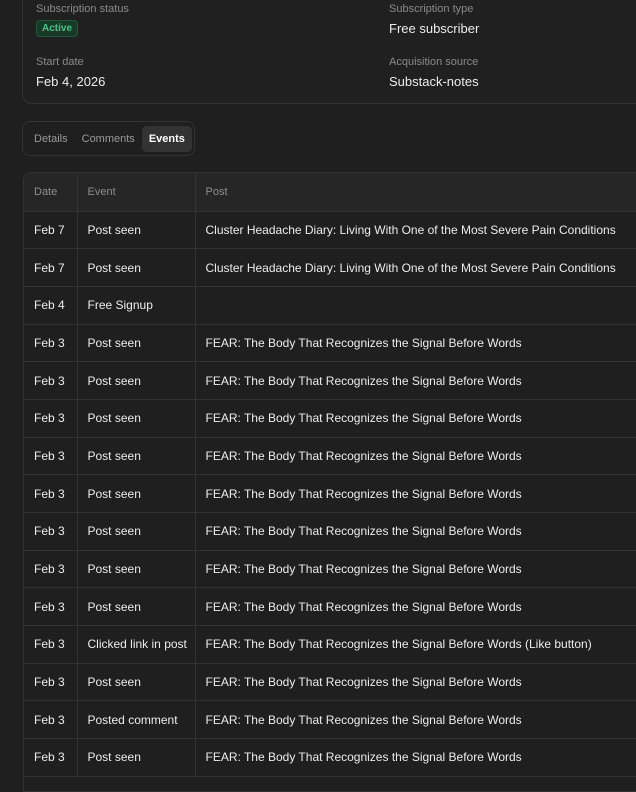  I want to click on subscription-status-label: Subscription status, so click(82, 9).